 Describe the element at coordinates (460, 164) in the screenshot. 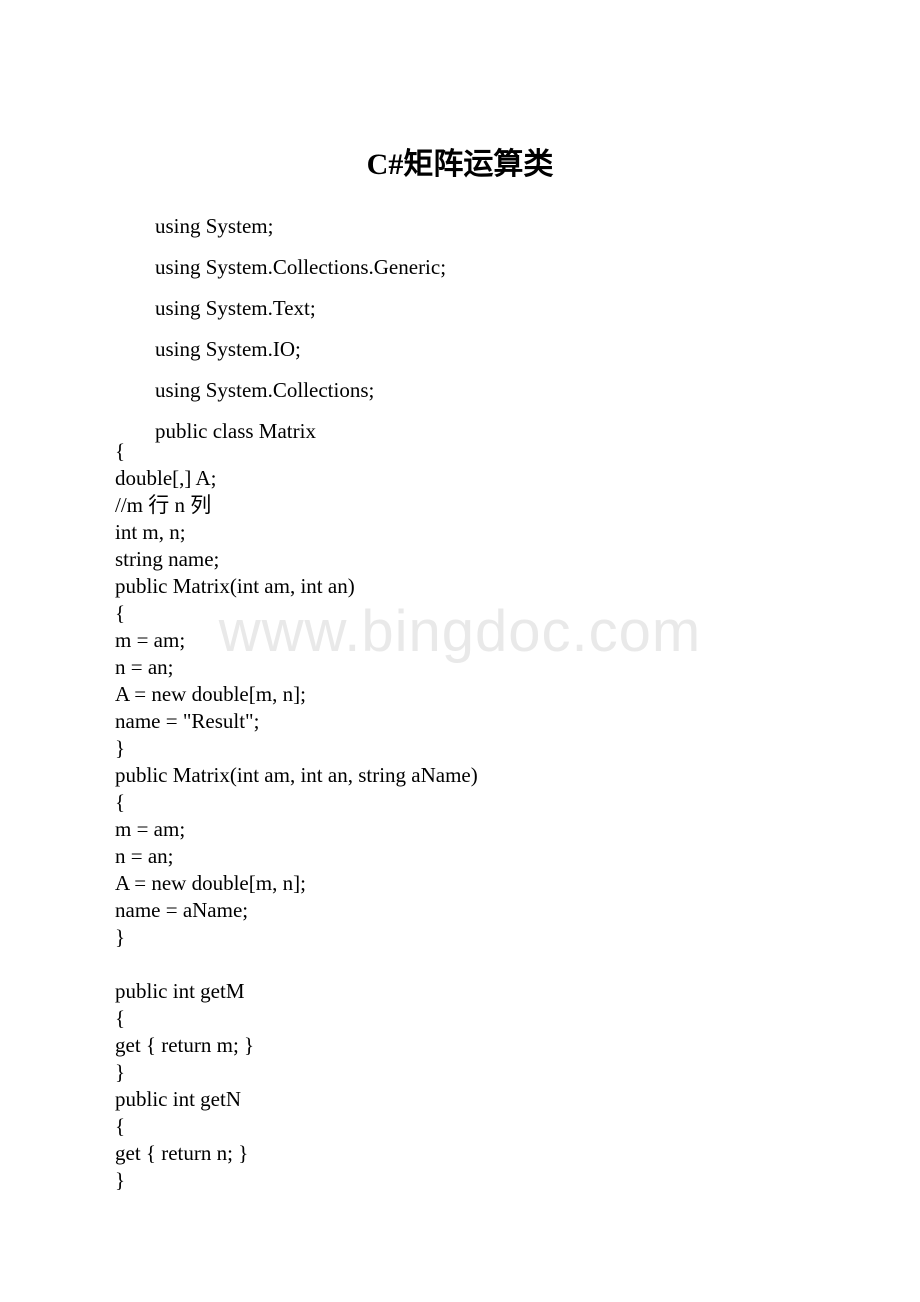

I see `page-title: C#矩阵运算类` at that location.